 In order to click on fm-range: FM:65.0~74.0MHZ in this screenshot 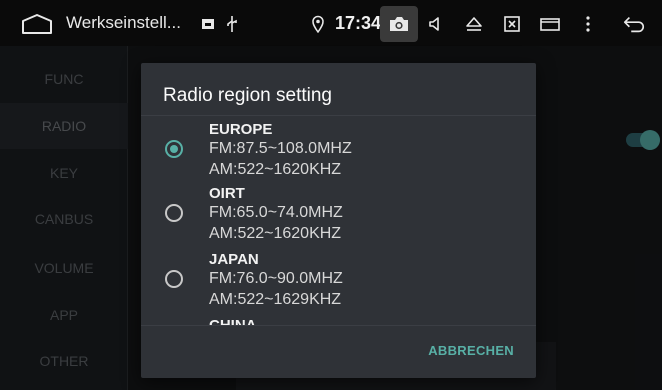, I will do `click(276, 212)`.